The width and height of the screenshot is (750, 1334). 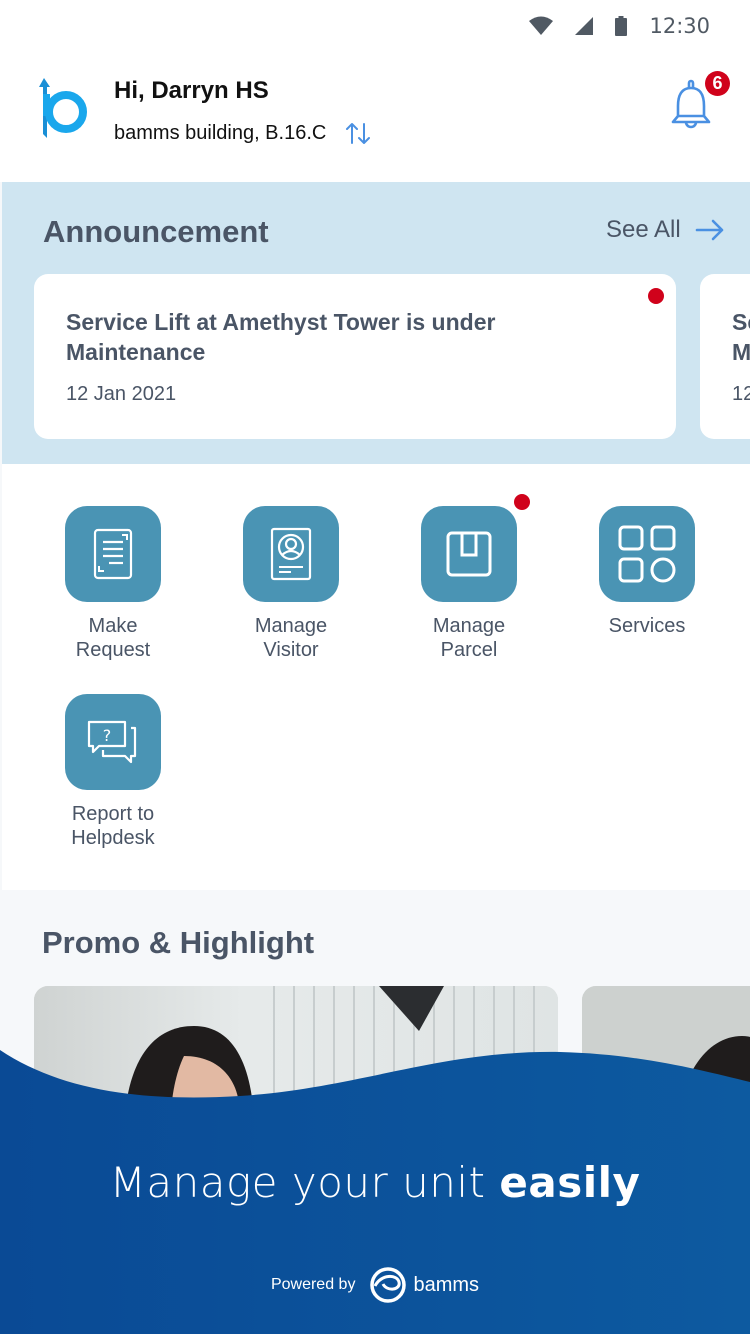 I want to click on announcement-title: Announcement, so click(x=156, y=231).